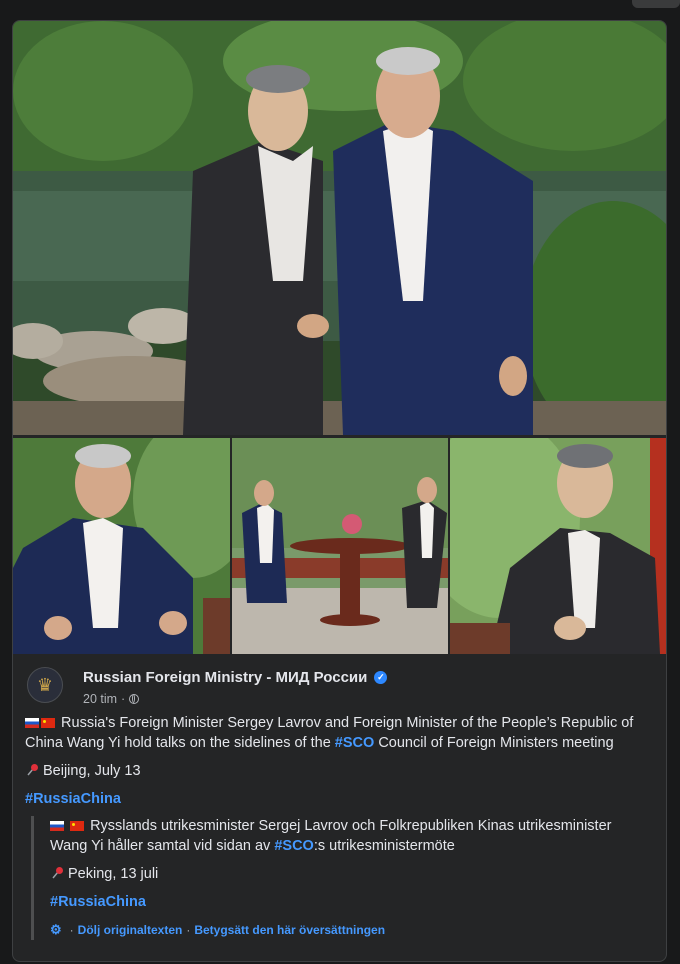 The width and height of the screenshot is (680, 964). I want to click on emblem-icon: ♛, so click(45, 684).